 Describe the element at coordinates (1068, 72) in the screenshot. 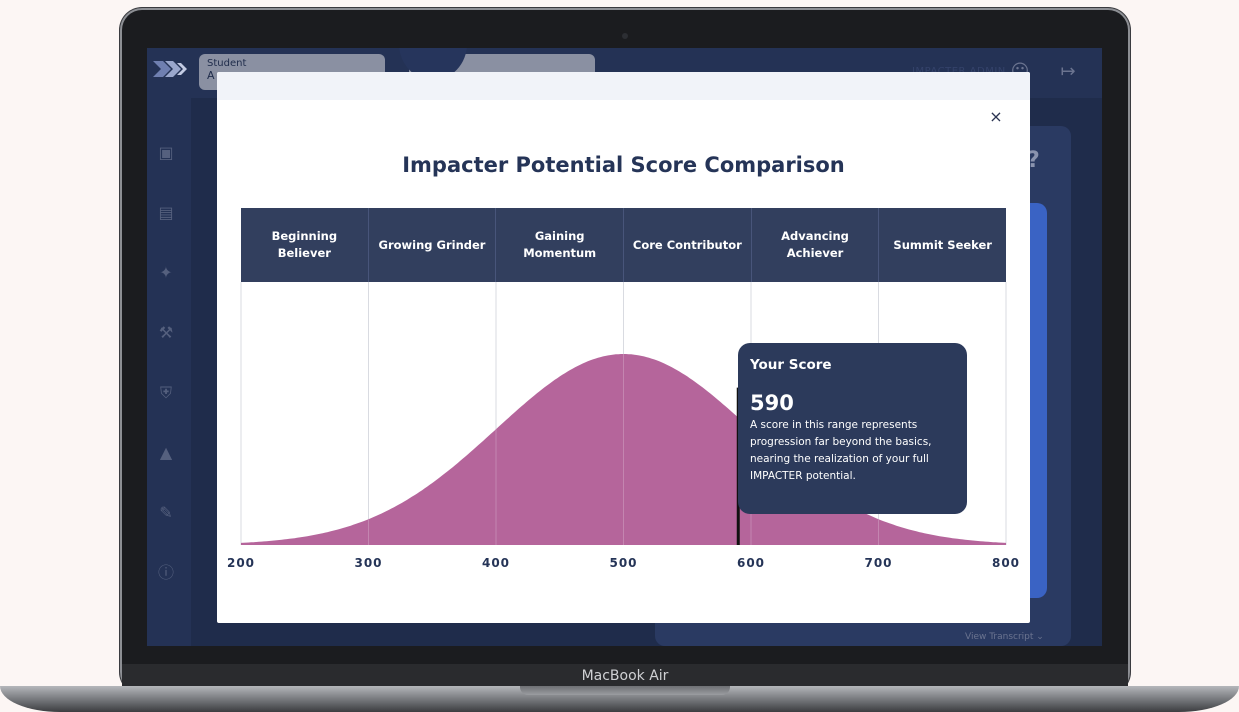

I see `logout-icon: ↦` at that location.